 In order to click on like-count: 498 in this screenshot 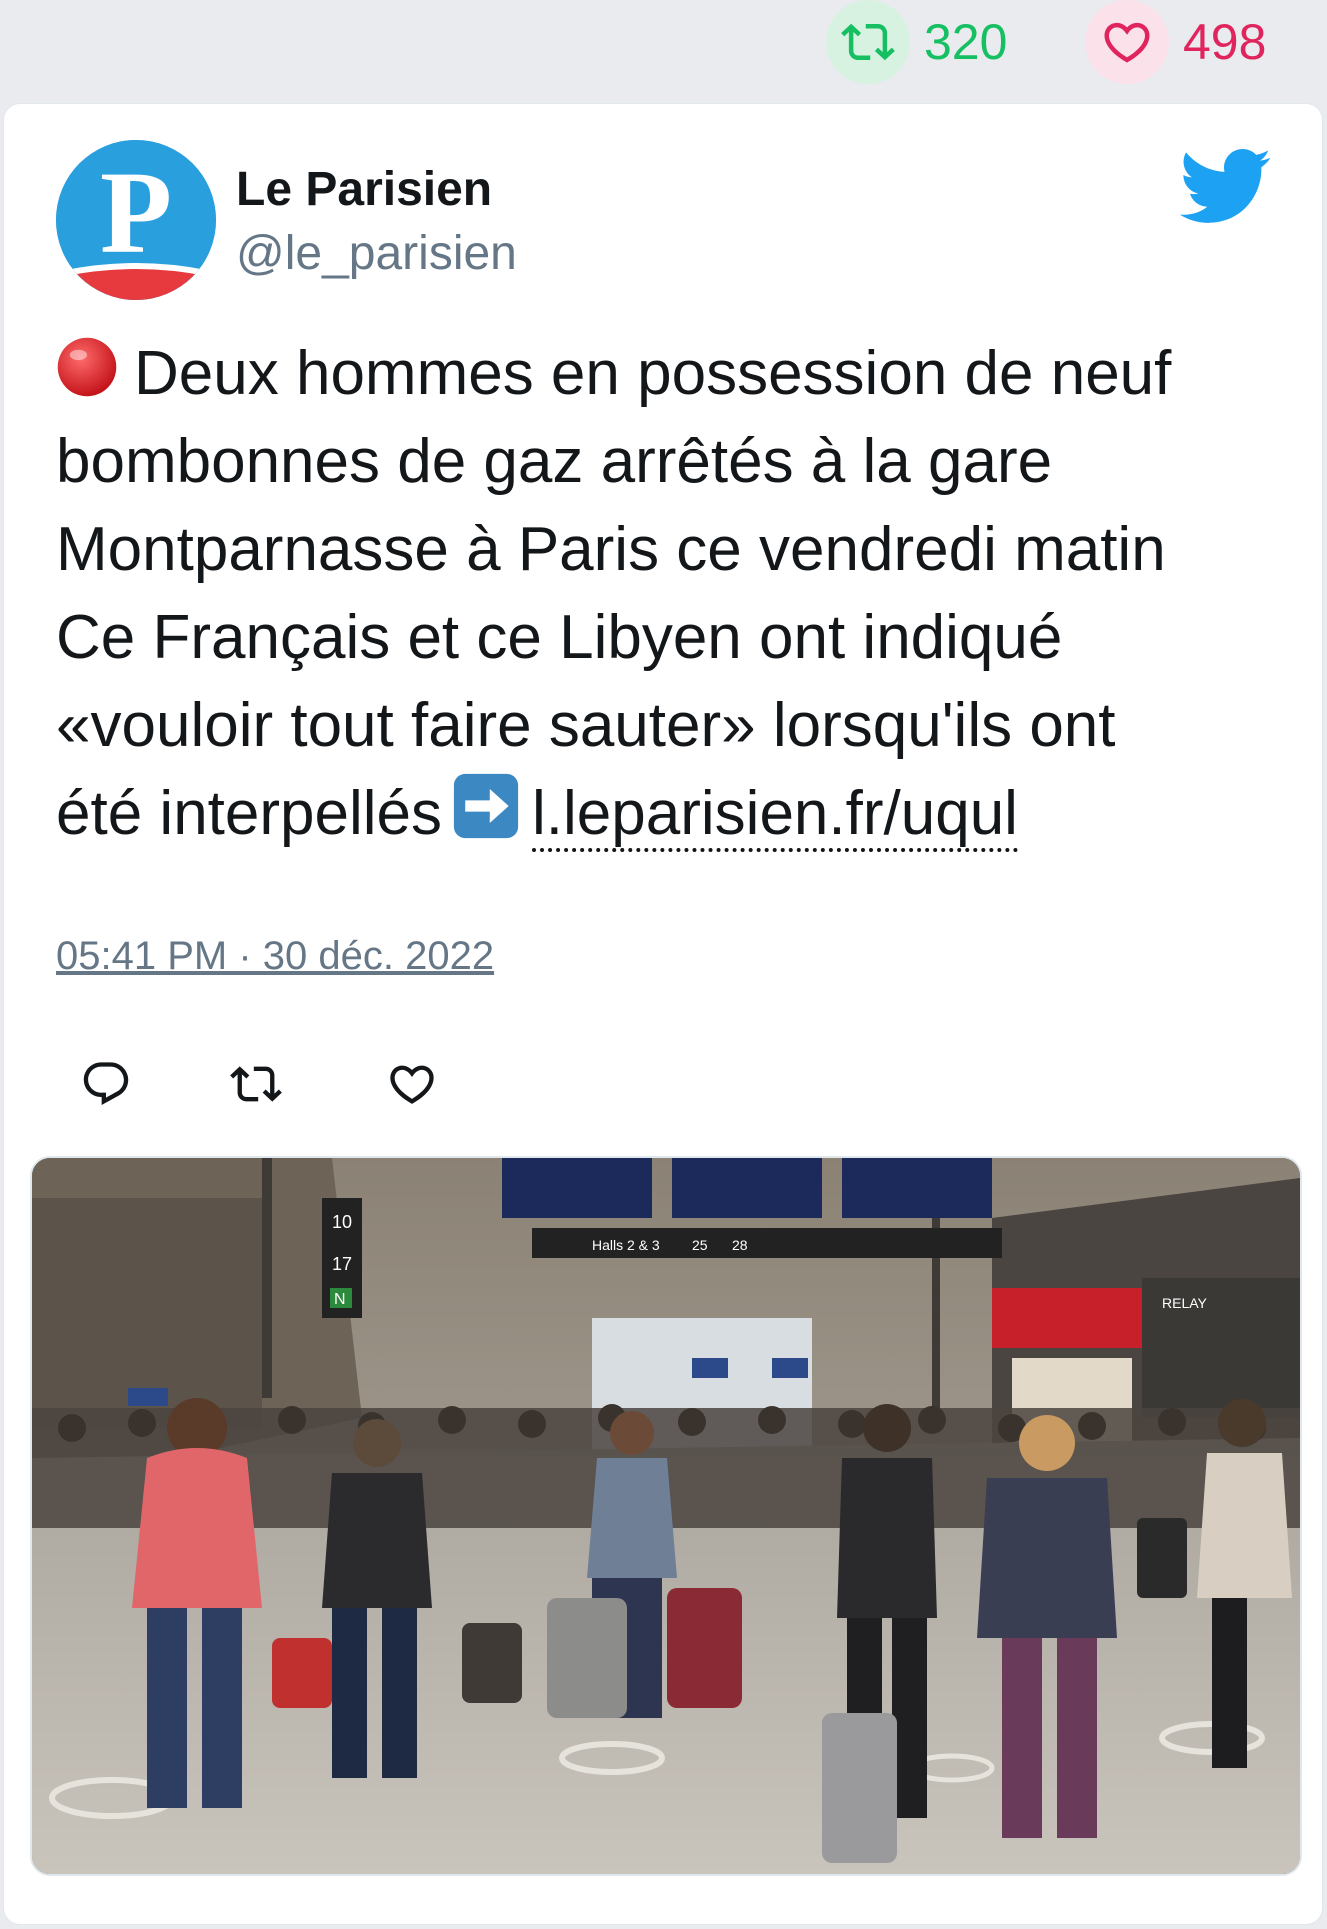, I will do `click(1225, 42)`.